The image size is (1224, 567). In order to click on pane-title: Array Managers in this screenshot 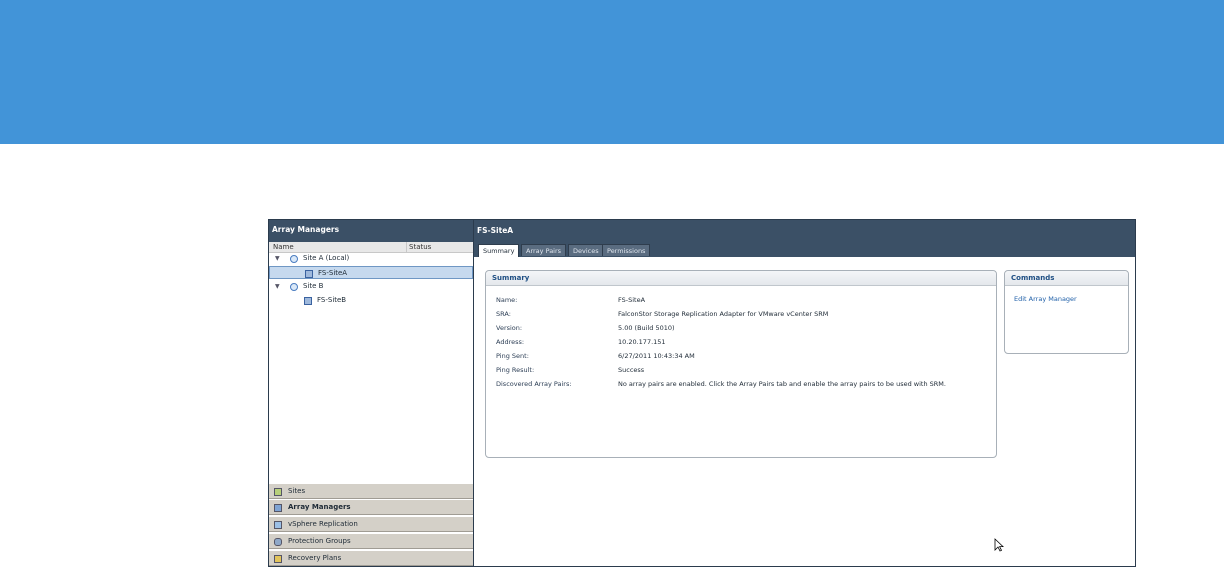, I will do `click(371, 231)`.